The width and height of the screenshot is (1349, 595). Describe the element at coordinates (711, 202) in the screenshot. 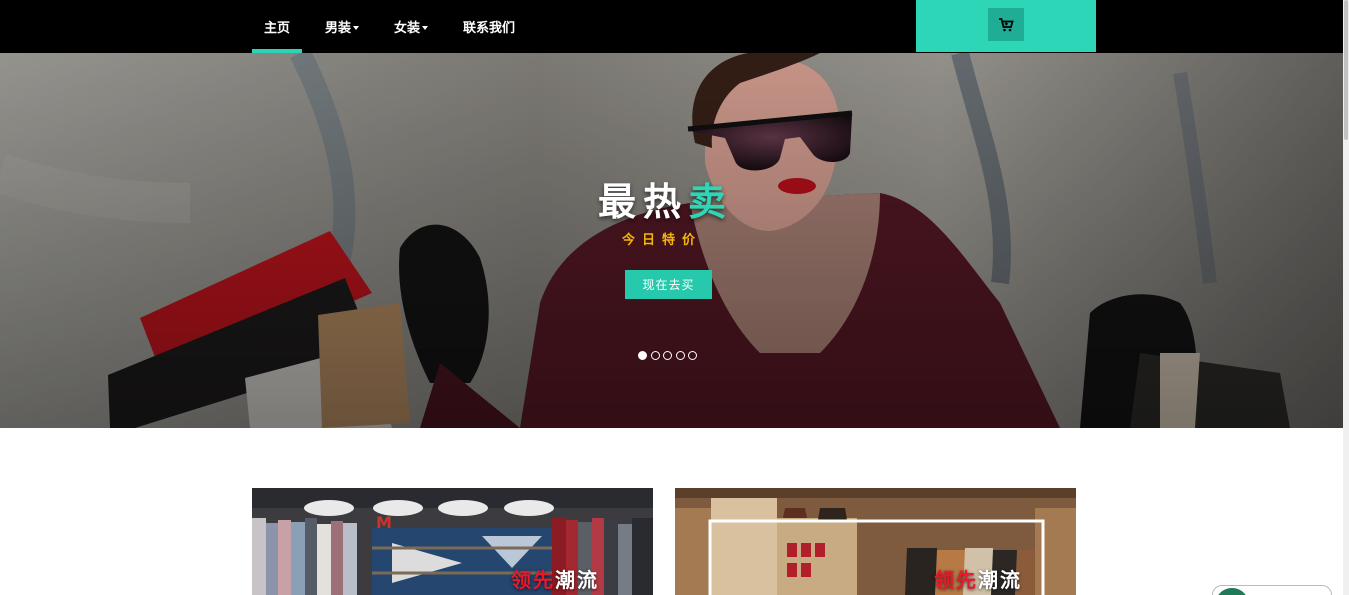

I see `hero-title-accent: 卖` at that location.